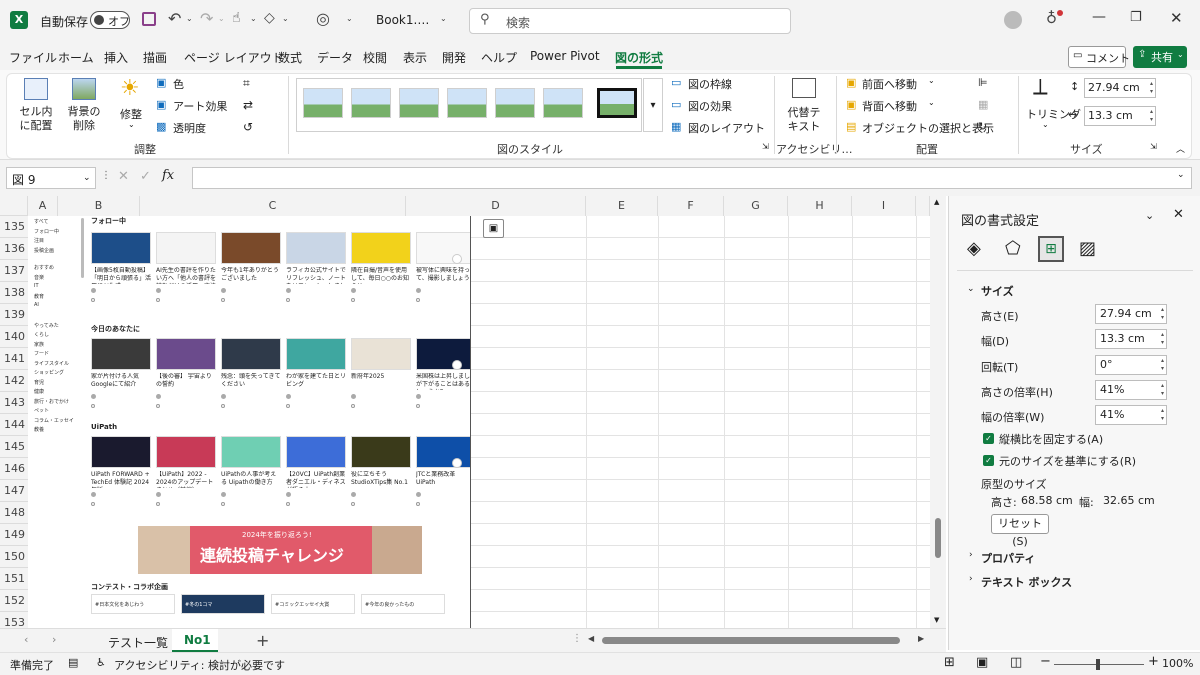  Describe the element at coordinates (756, 206) in the screenshot. I see `column-header-g: G` at that location.